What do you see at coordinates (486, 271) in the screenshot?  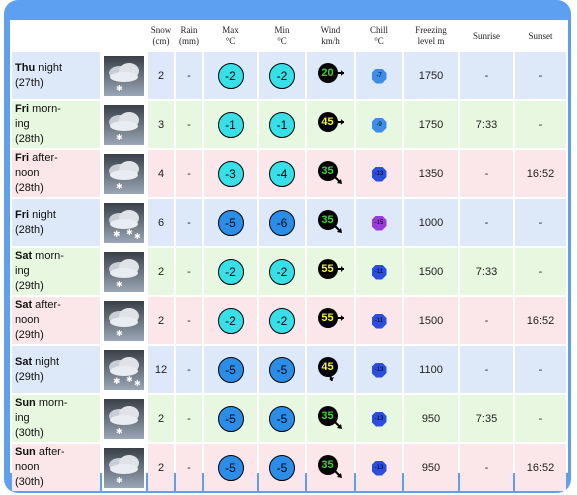 I see `sunrise-cell: 7:33` at bounding box center [486, 271].